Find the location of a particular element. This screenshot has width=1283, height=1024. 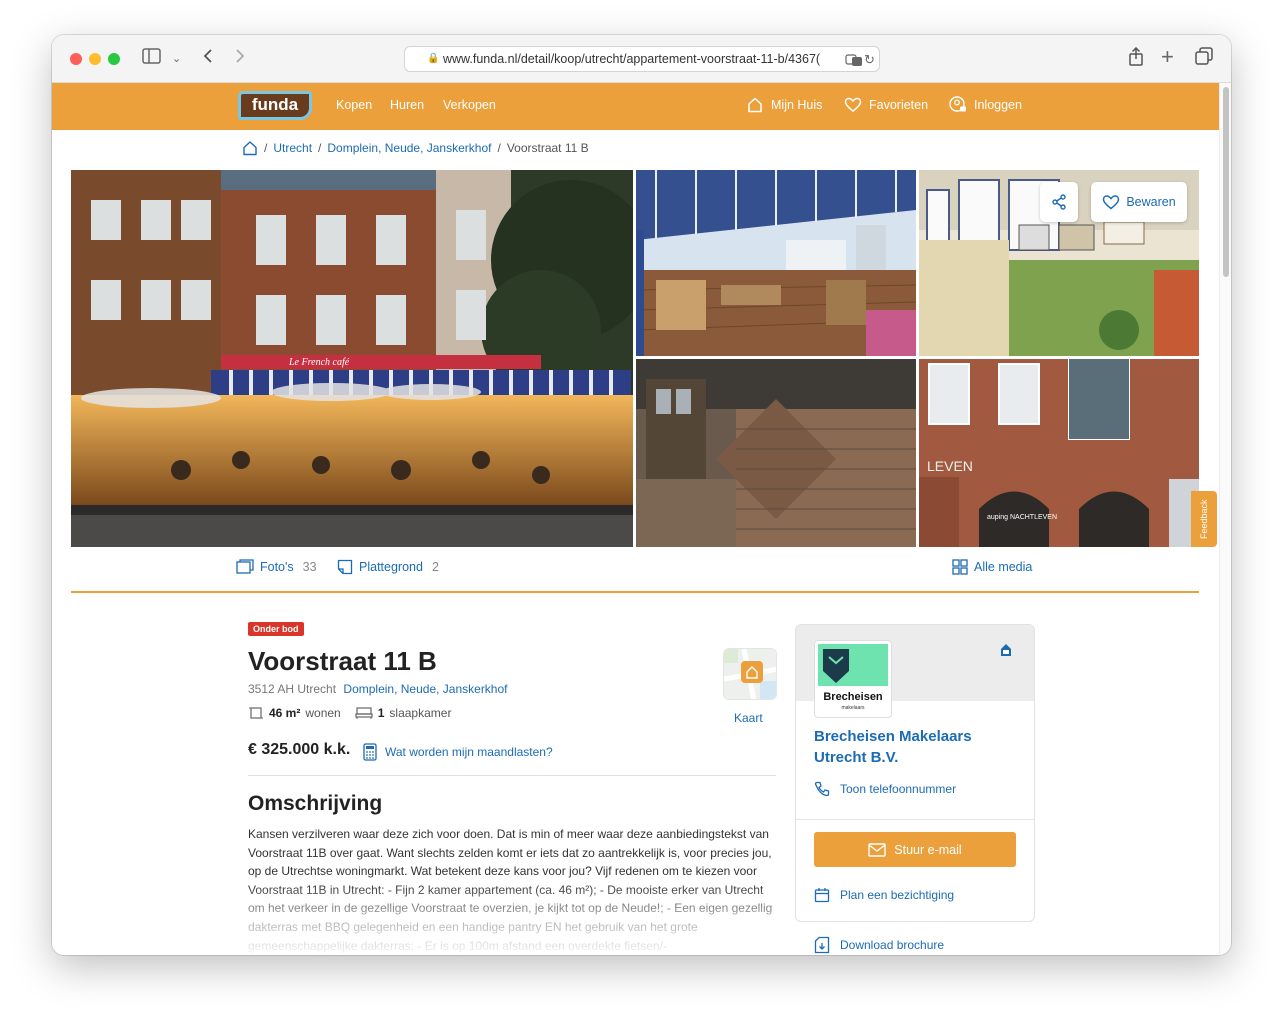

phone-icon is located at coordinates (822, 789).